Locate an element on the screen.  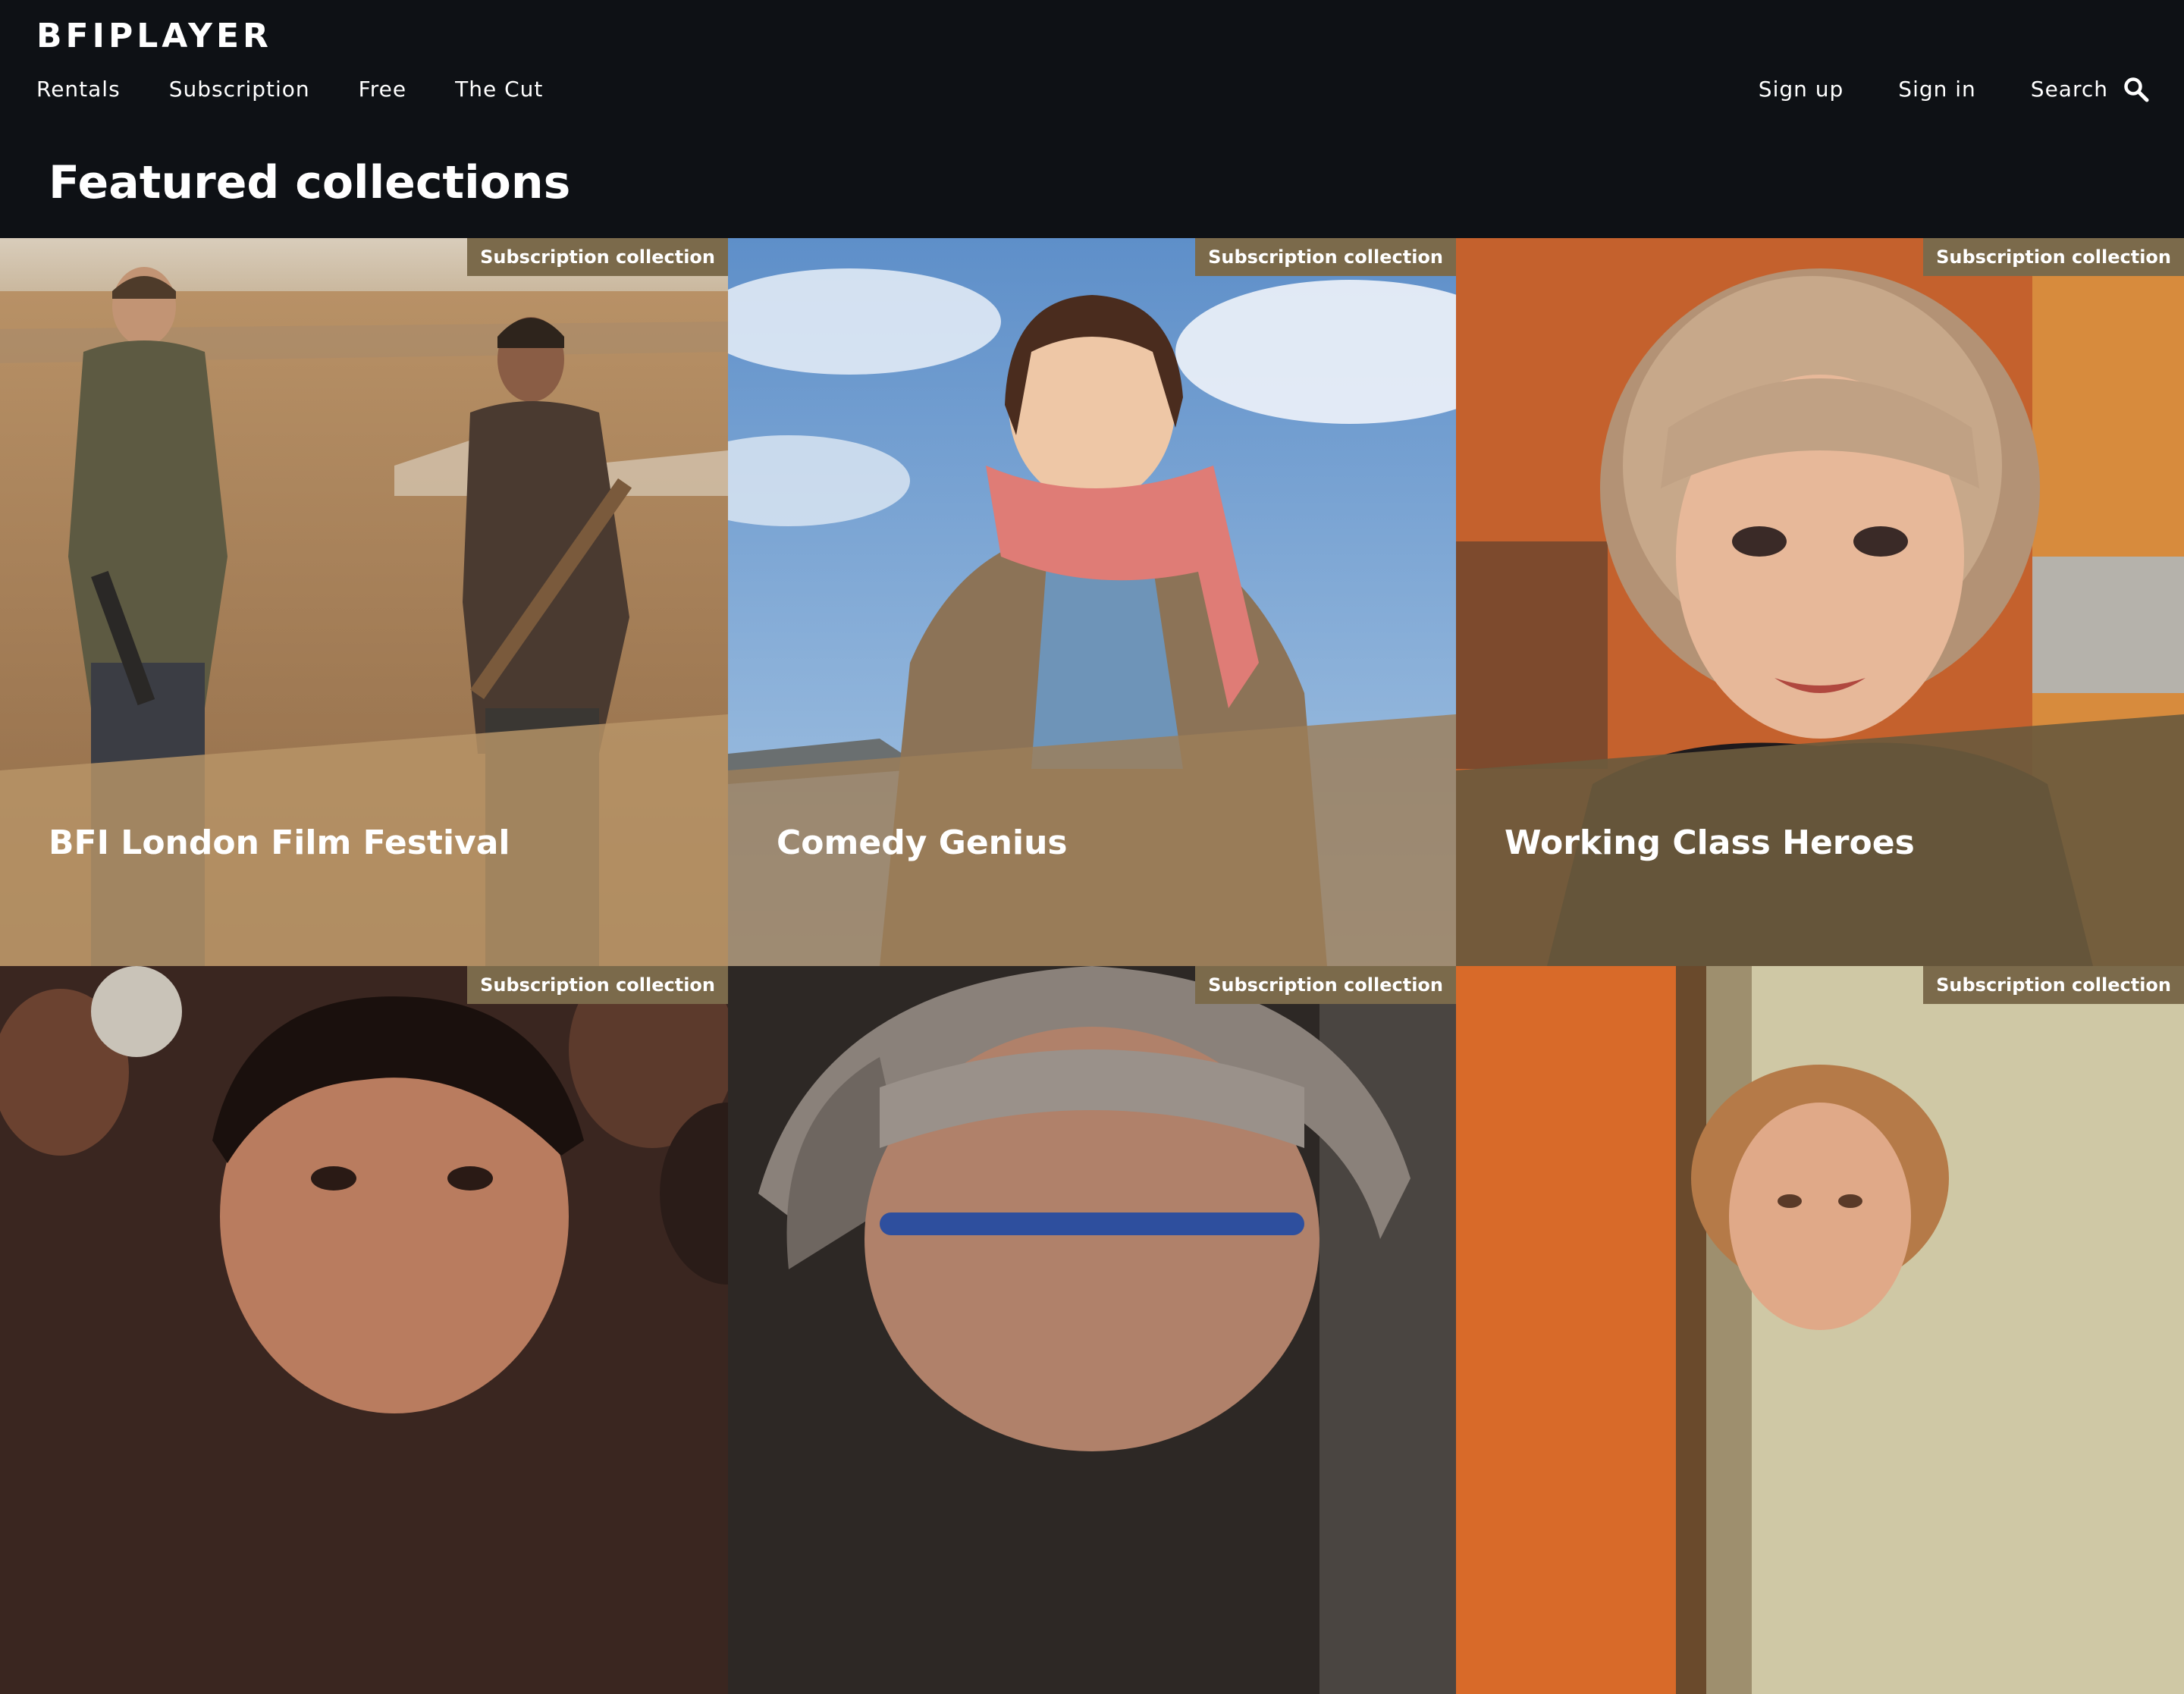
collection-card-5: Subscription collection is located at coordinates (1092, 1330).